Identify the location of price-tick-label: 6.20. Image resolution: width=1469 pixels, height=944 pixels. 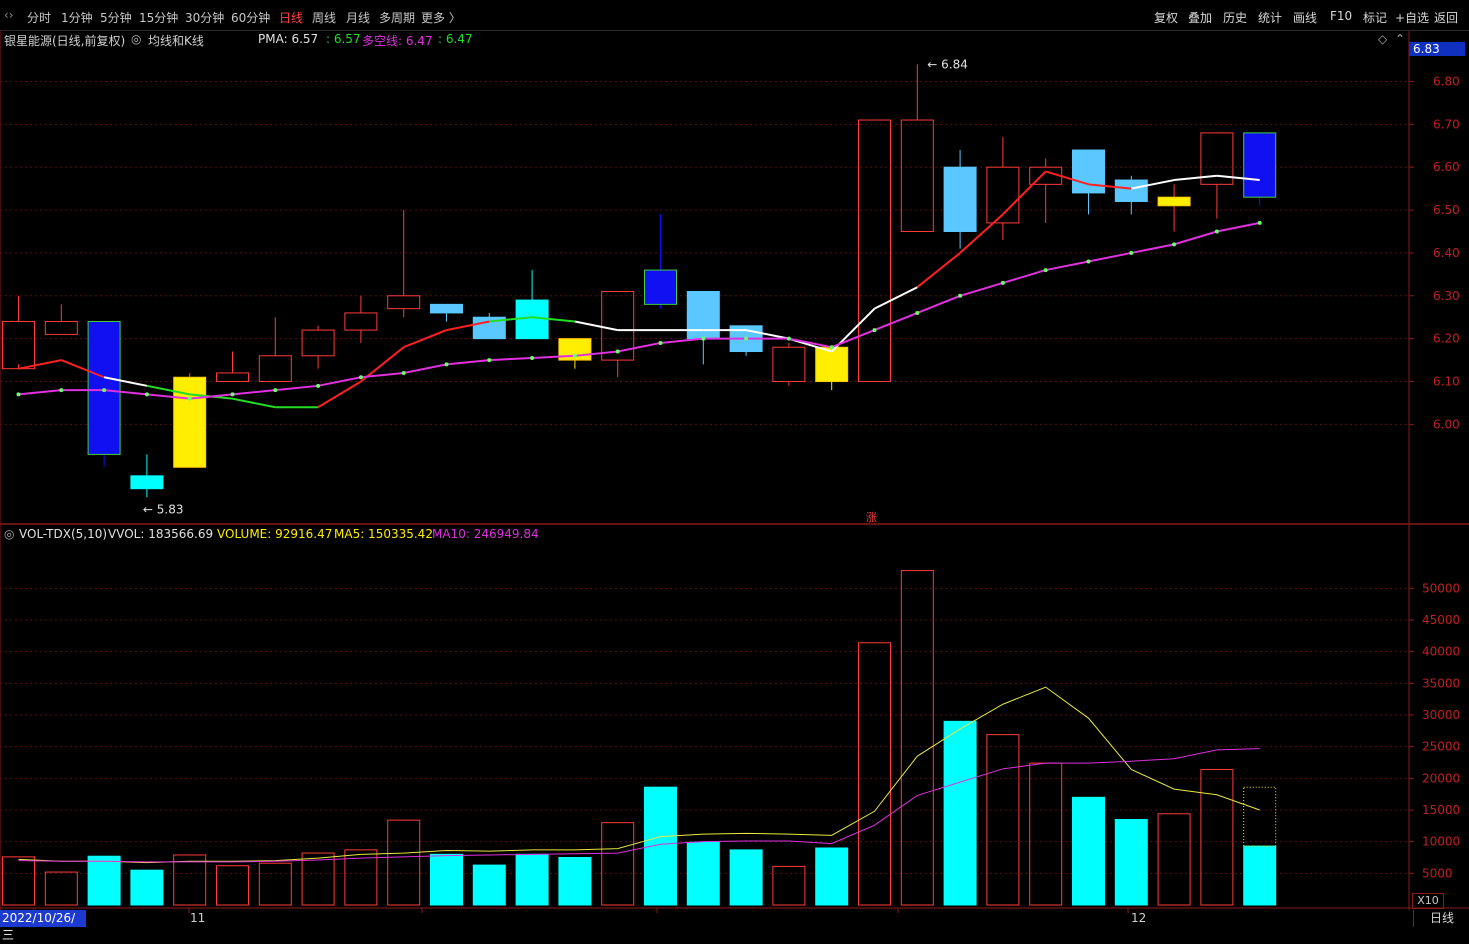
(1446, 339).